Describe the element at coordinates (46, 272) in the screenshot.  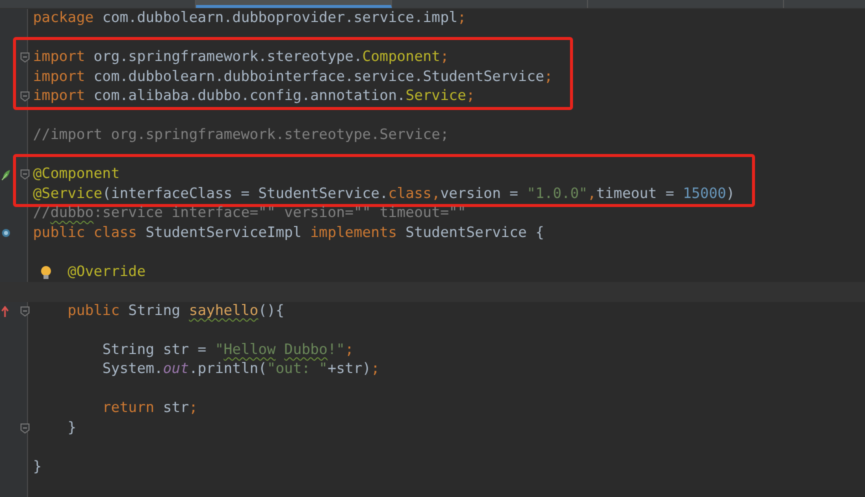
I see `lightbulb-icon` at that location.